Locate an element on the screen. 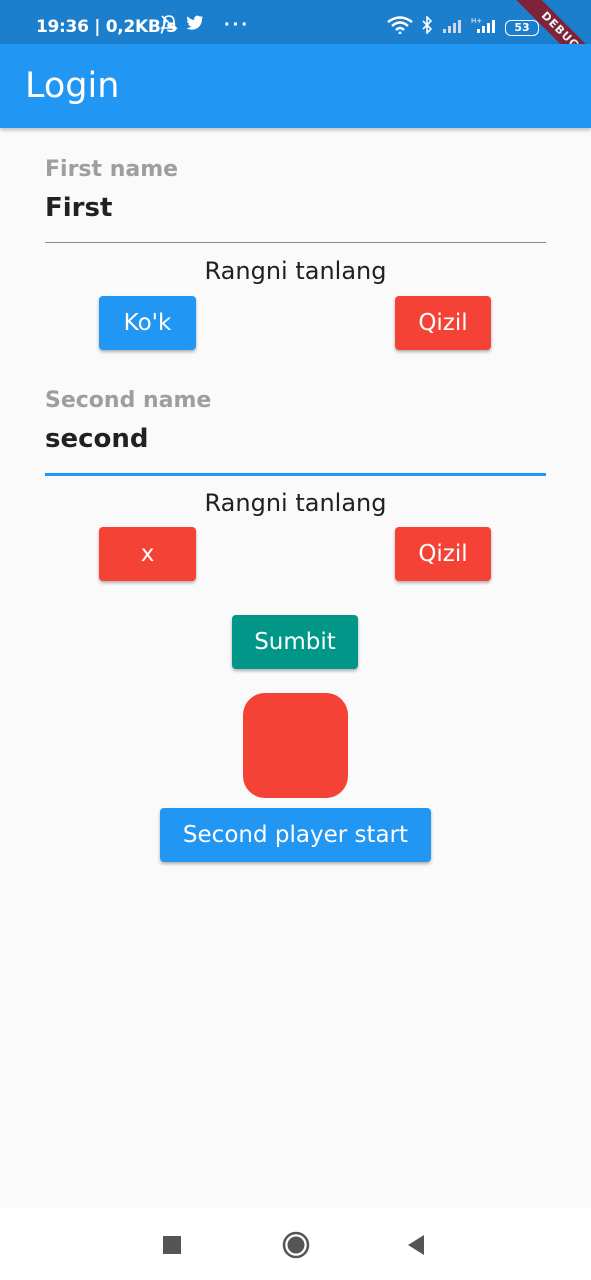 This screenshot has width=591, height=1280. color-preview-square is located at coordinates (295, 745).